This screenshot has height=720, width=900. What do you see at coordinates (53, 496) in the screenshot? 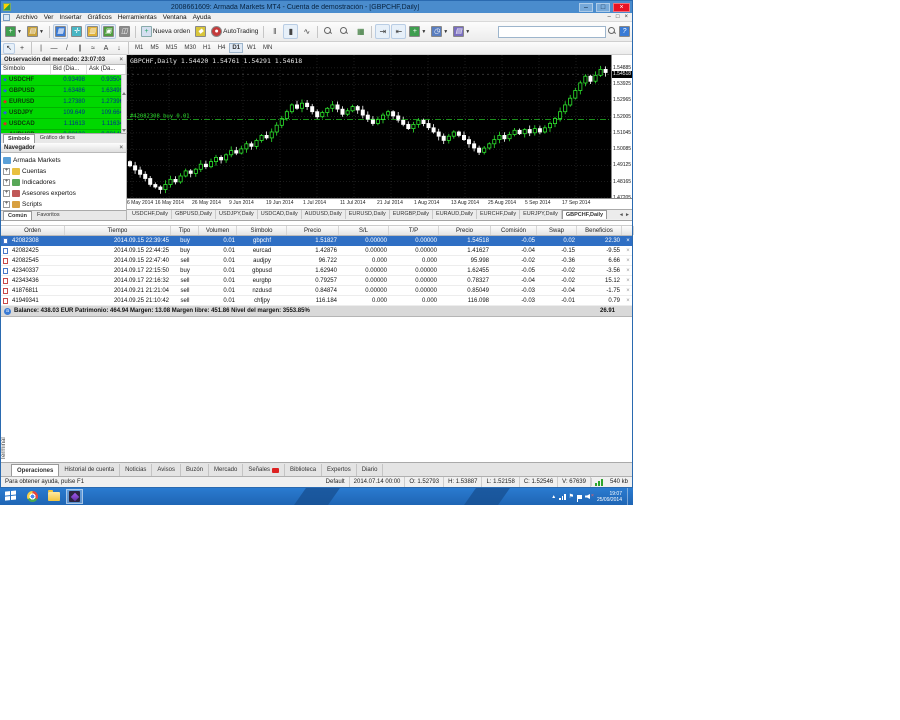
I see `file-explorer-icon` at bounding box center [53, 496].